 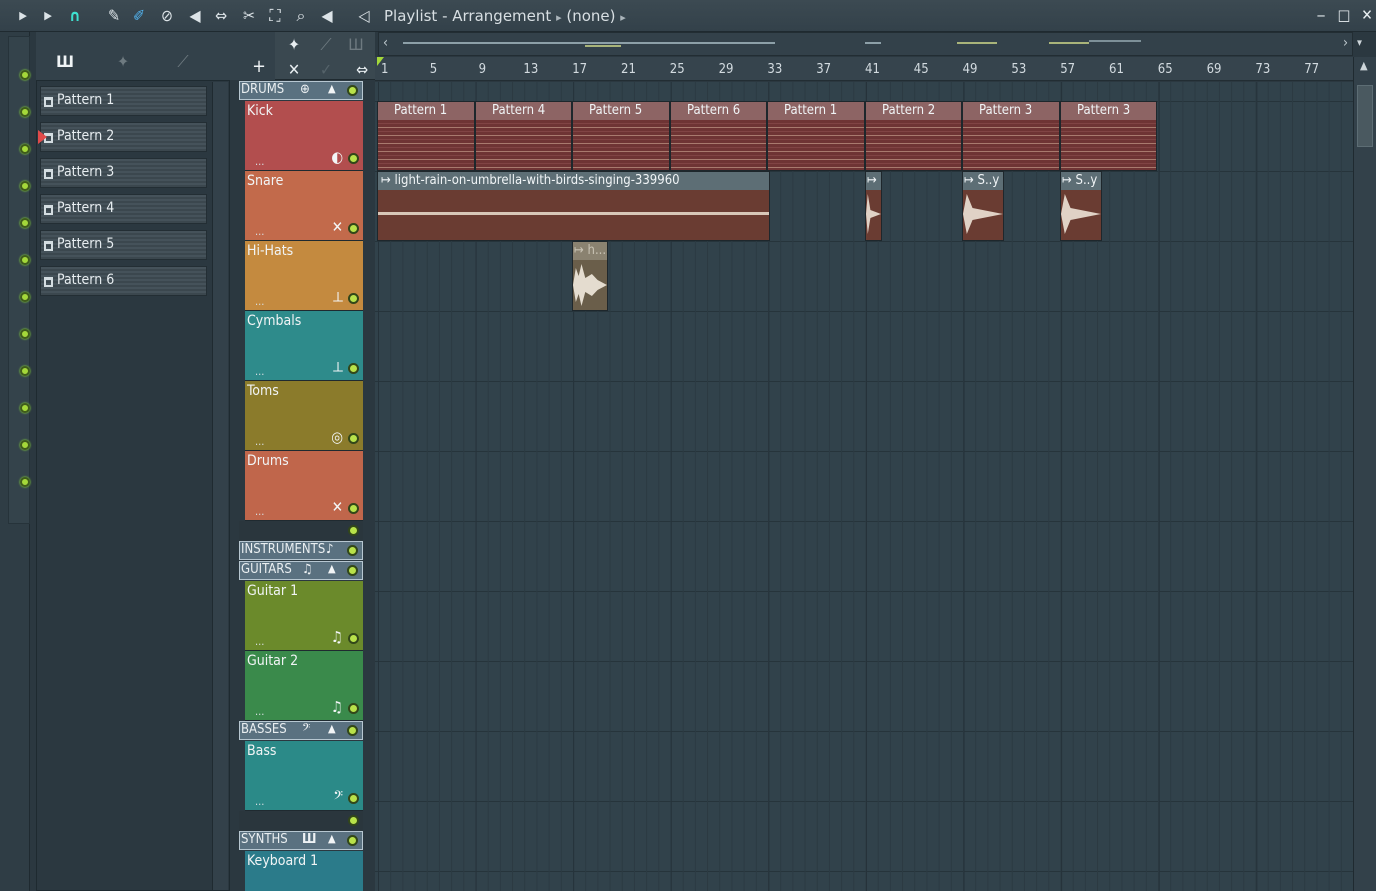 I want to click on picker-item-pattern-6: Pattern 6, so click(x=123, y=281).